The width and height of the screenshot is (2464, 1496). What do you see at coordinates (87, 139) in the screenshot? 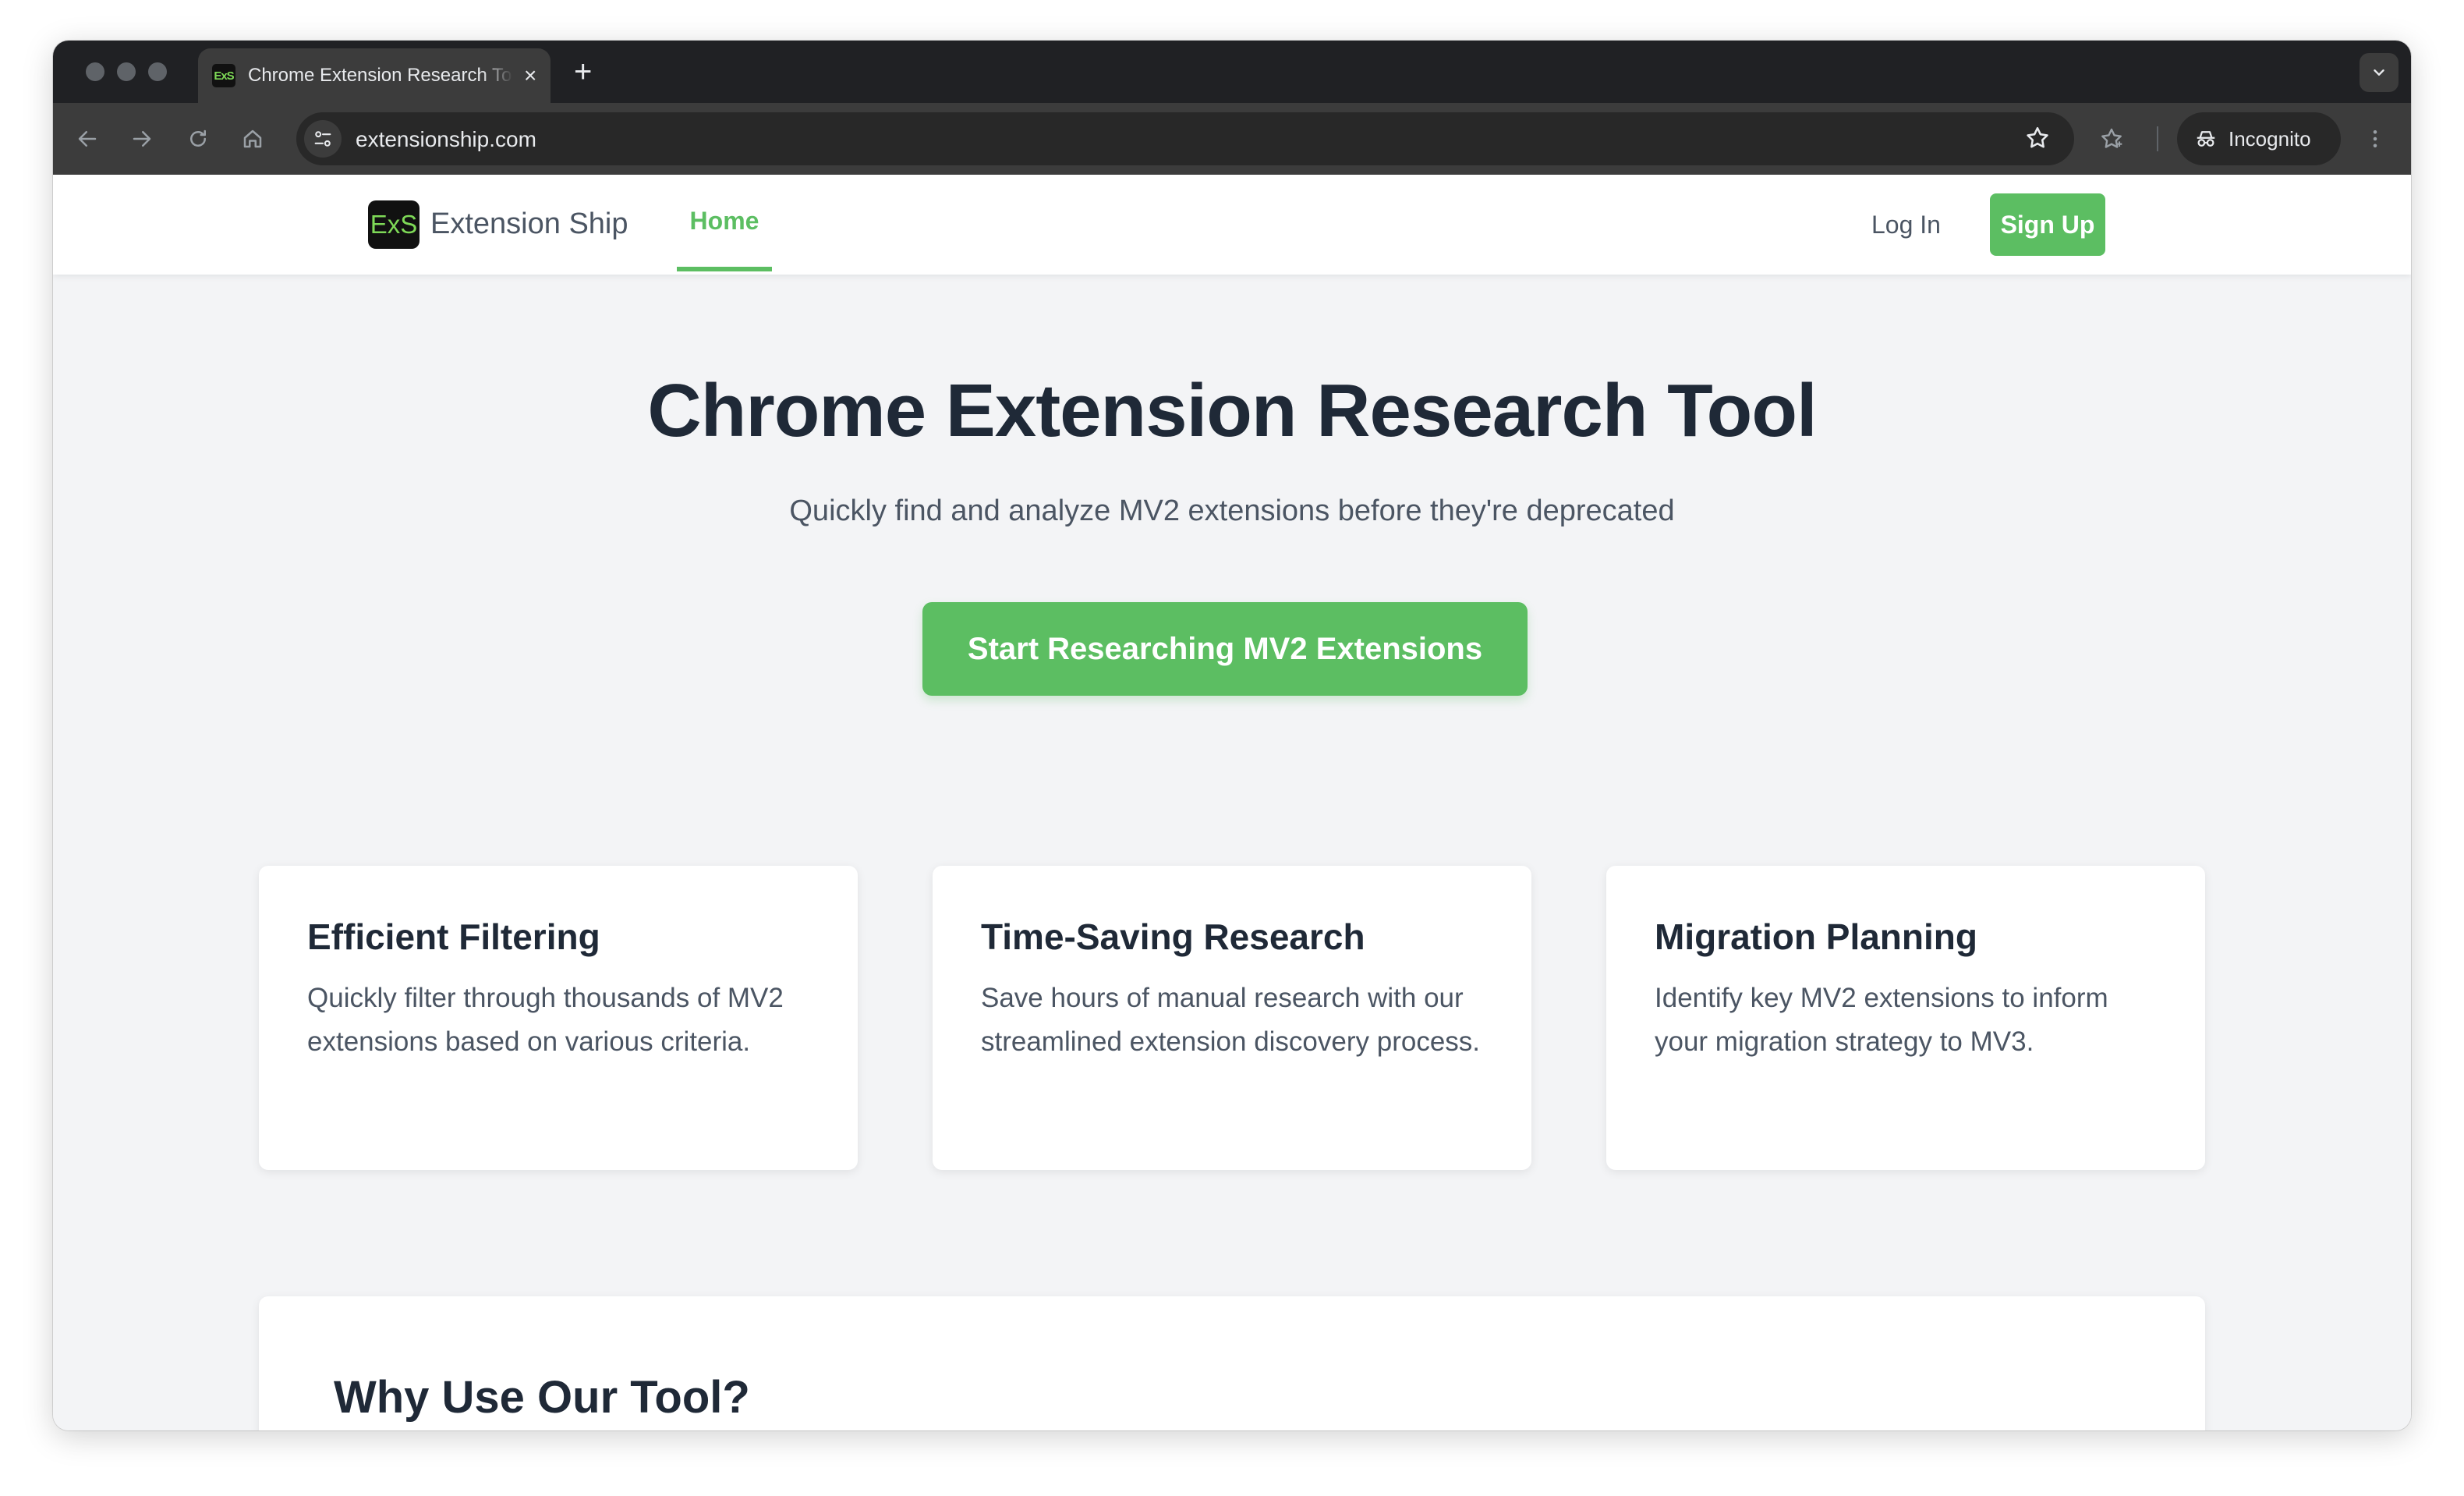
I see `back-icon` at bounding box center [87, 139].